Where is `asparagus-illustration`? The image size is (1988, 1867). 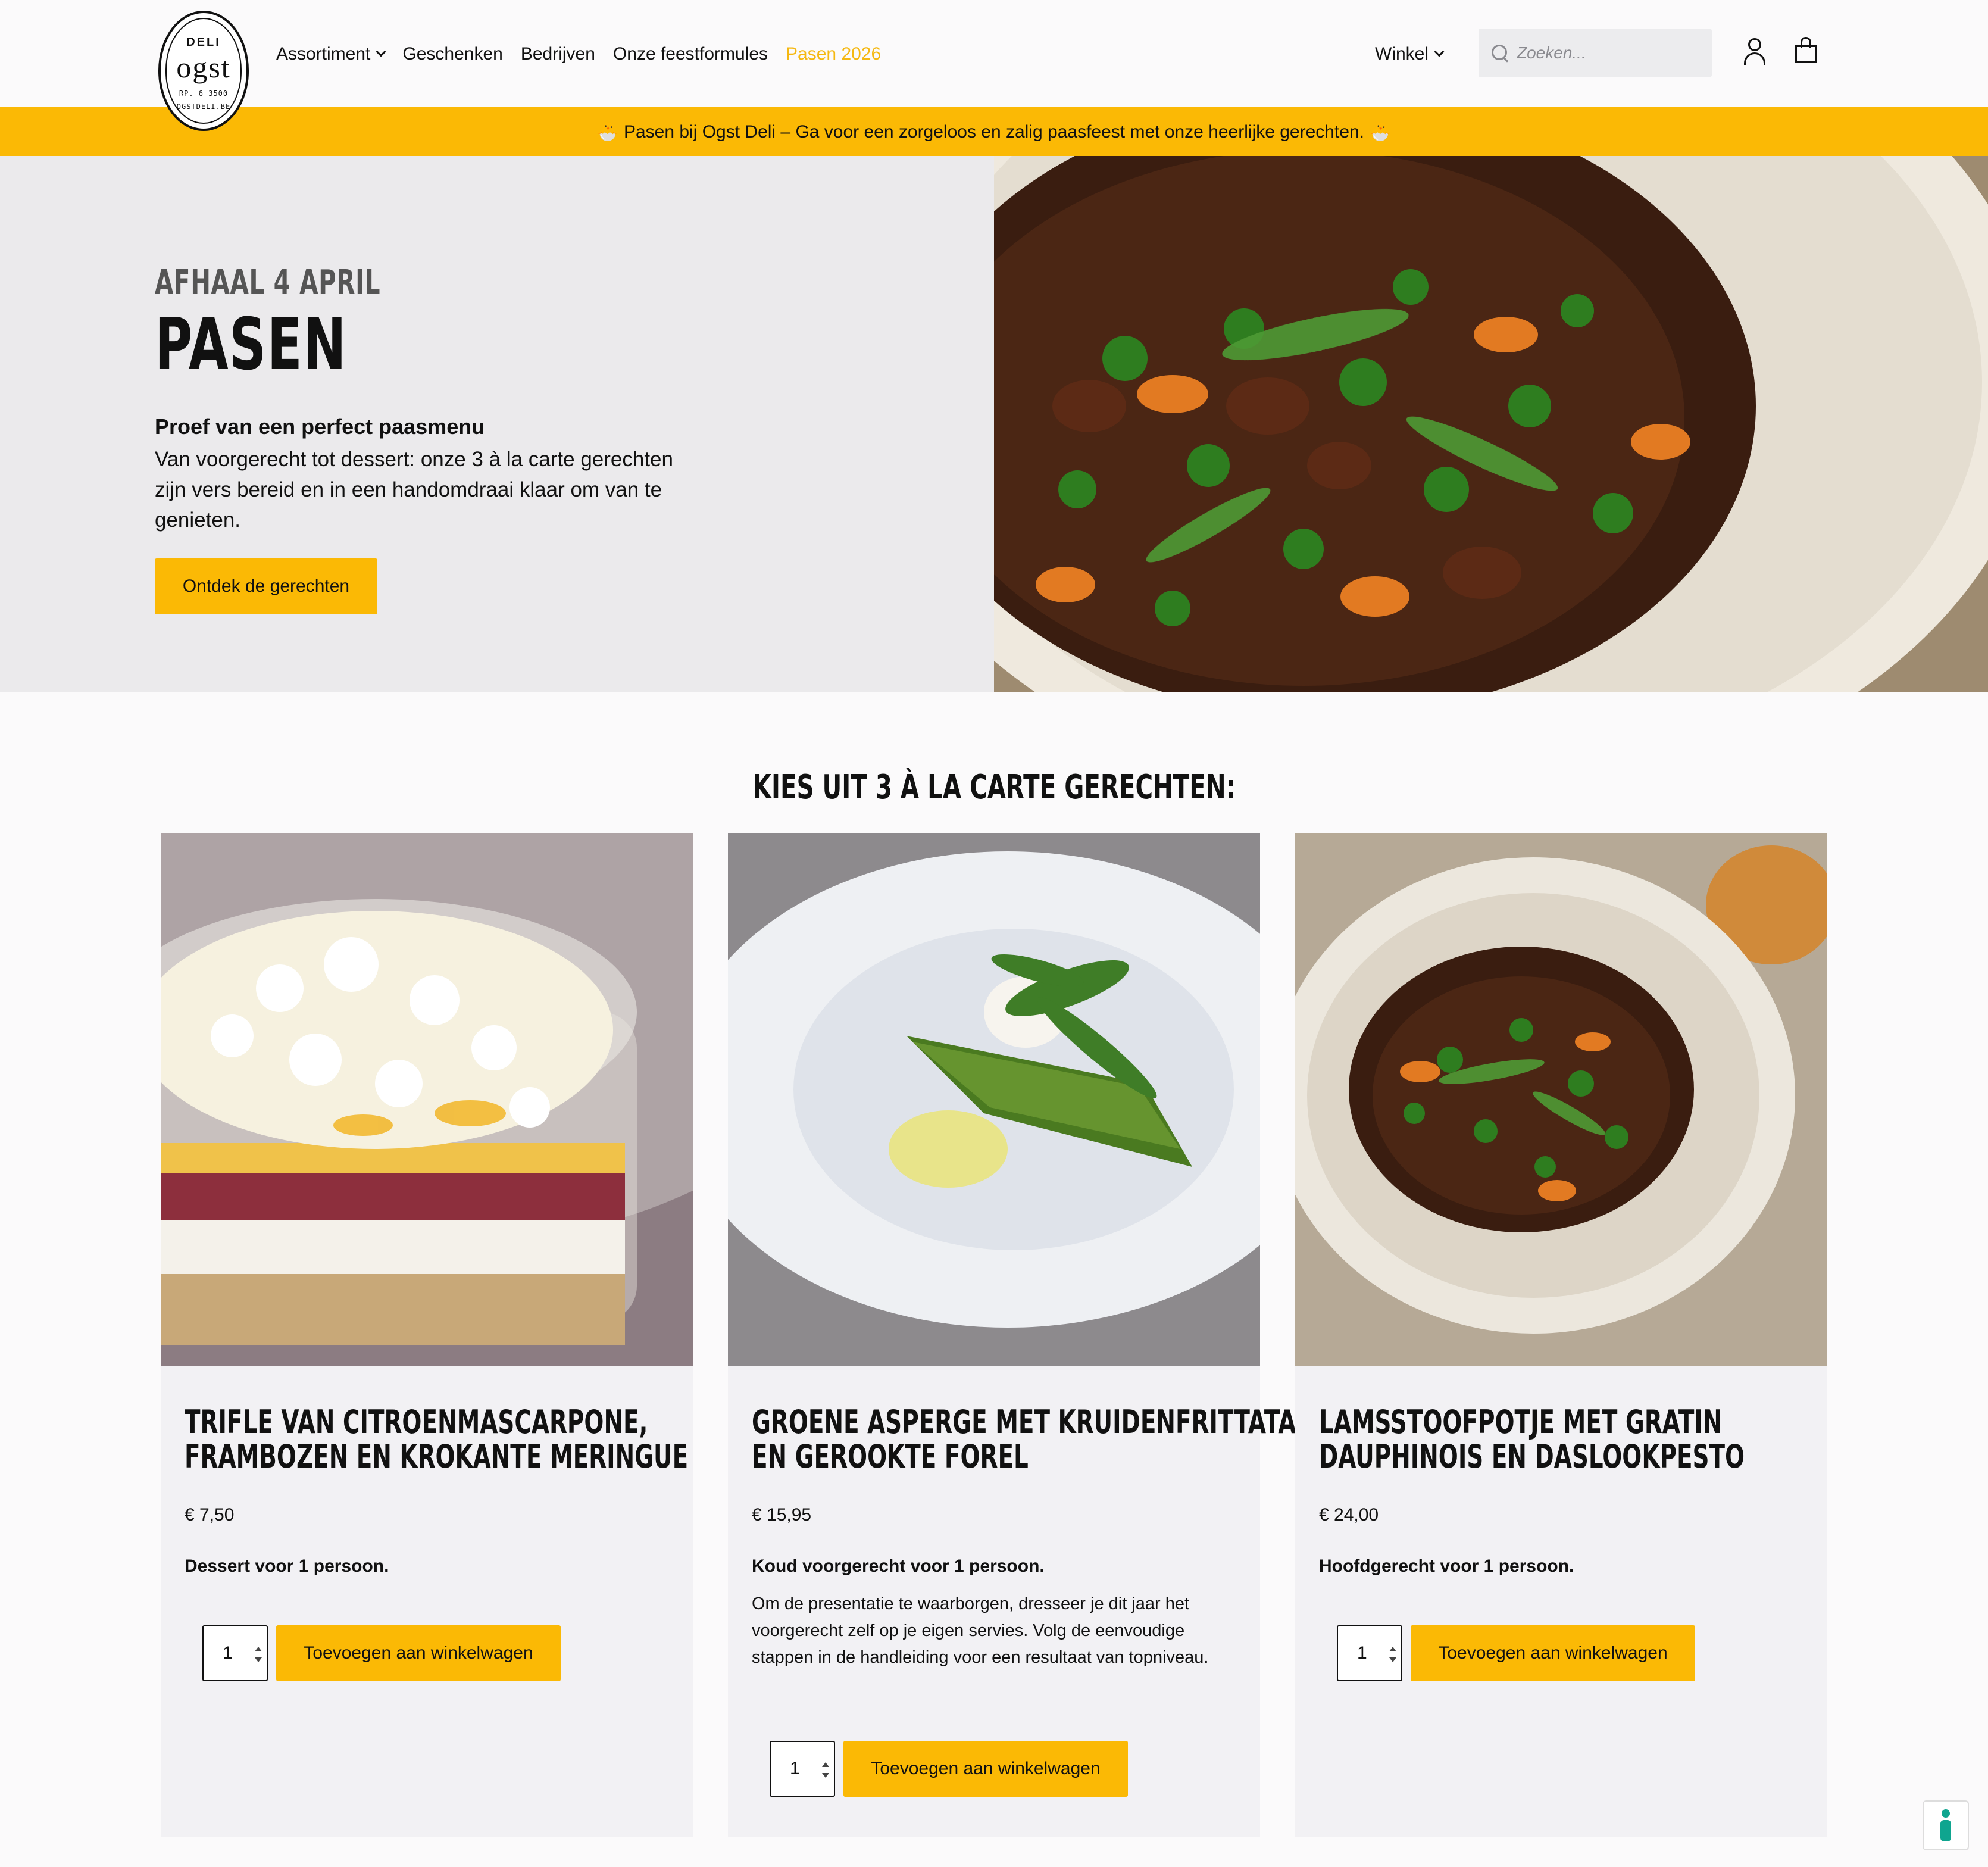
asparagus-illustration is located at coordinates (994, 1099).